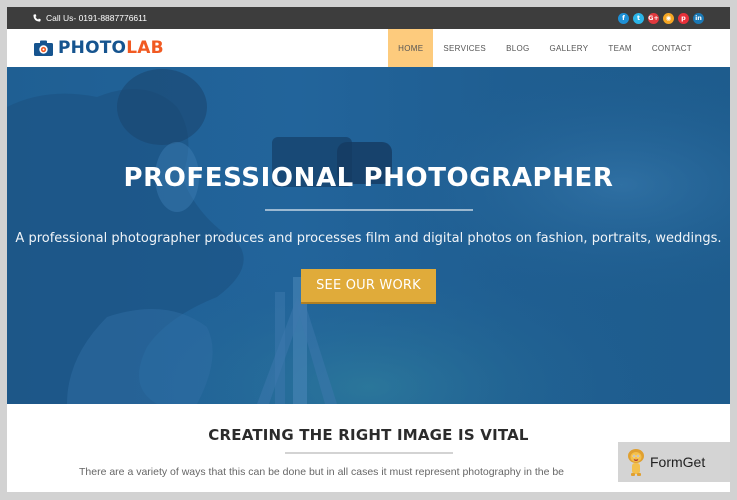  I want to click on nav-item-gallery: GALLERY, so click(569, 48).